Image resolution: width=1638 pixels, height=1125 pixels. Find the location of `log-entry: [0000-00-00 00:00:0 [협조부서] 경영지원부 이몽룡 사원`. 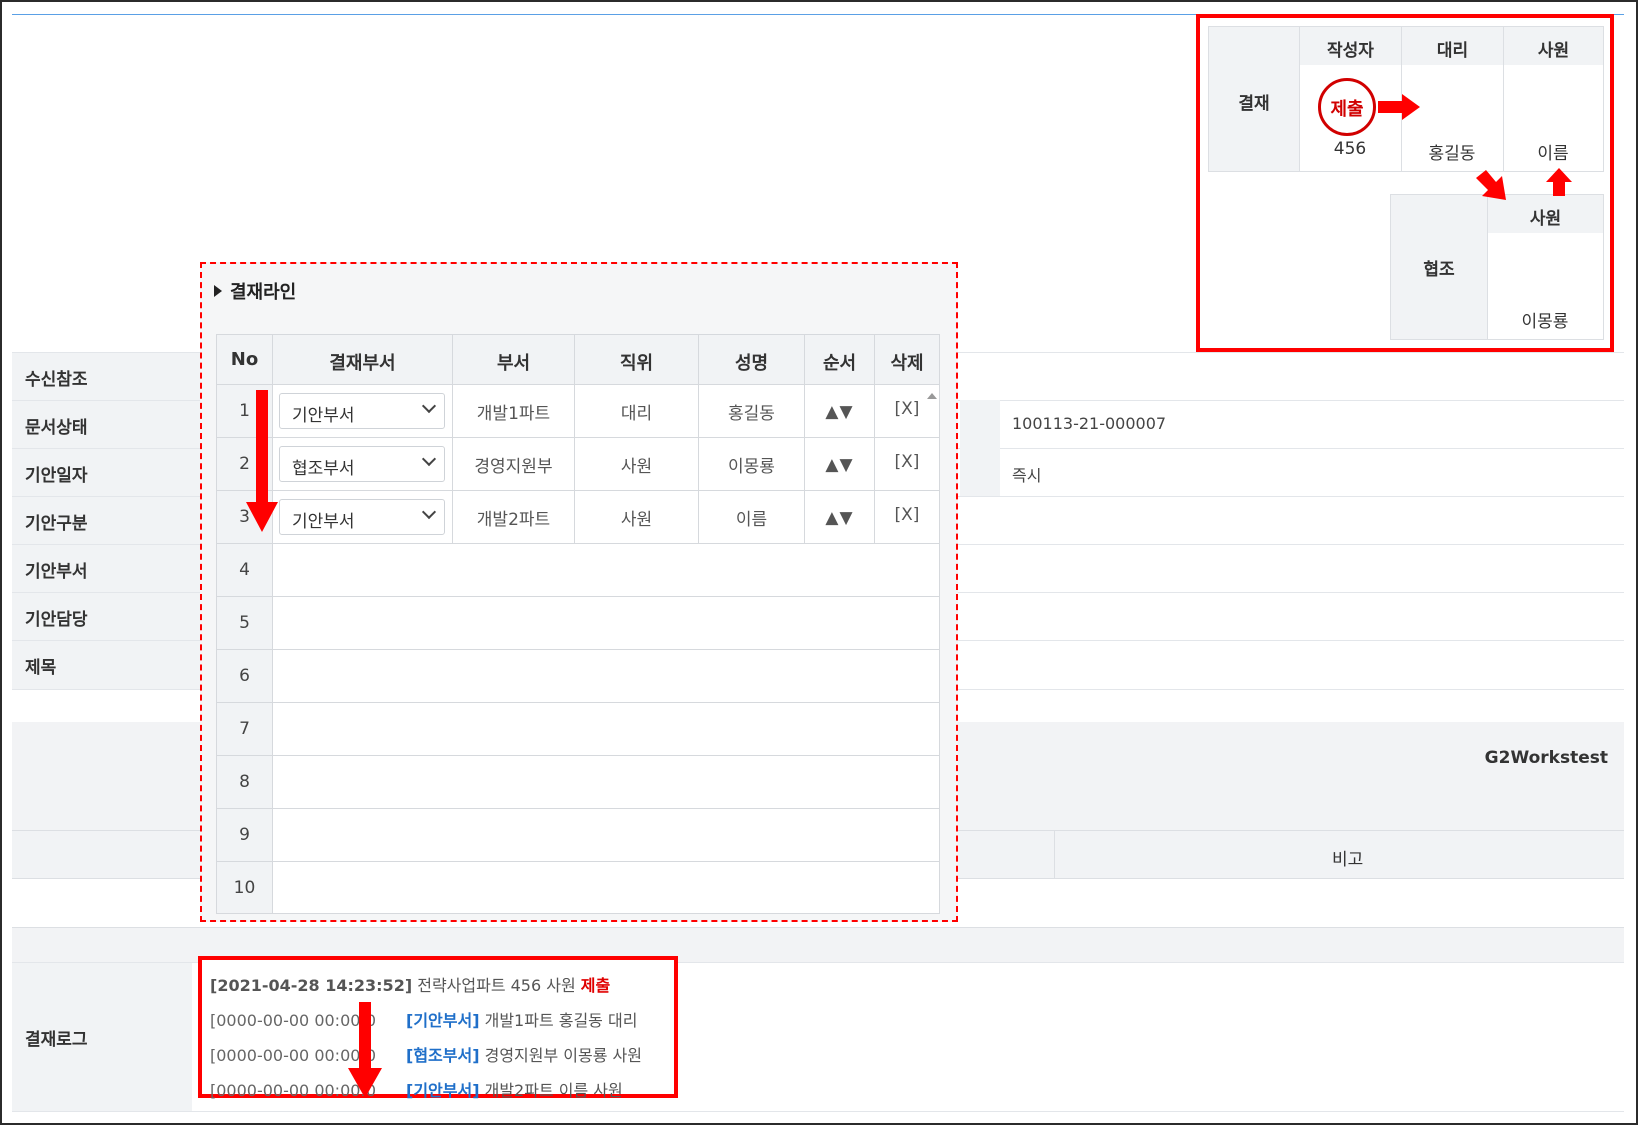

log-entry: [0000-00-00 00:00:0 [협조부서] 경영지원부 이몽룡 사원 is located at coordinates (426, 1054).